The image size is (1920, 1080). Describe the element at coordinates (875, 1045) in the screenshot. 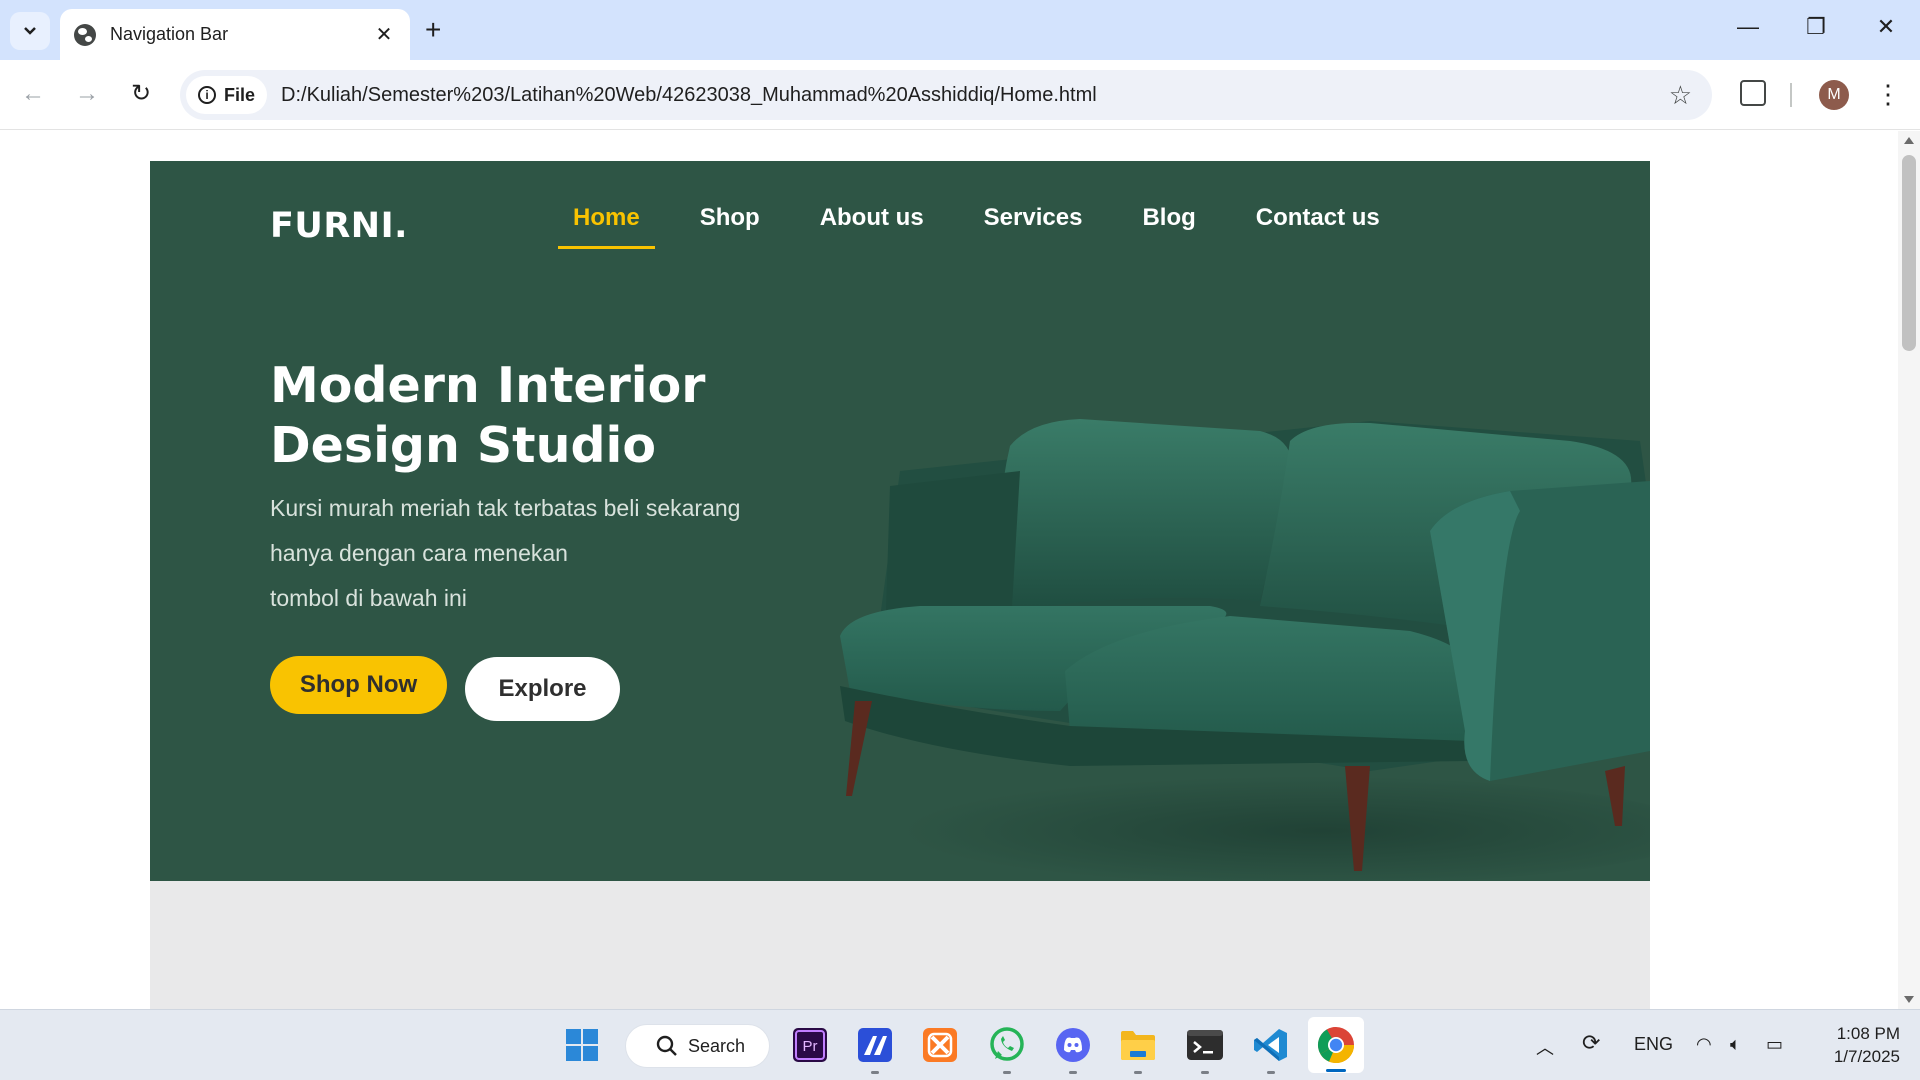

I see `app-icon` at that location.